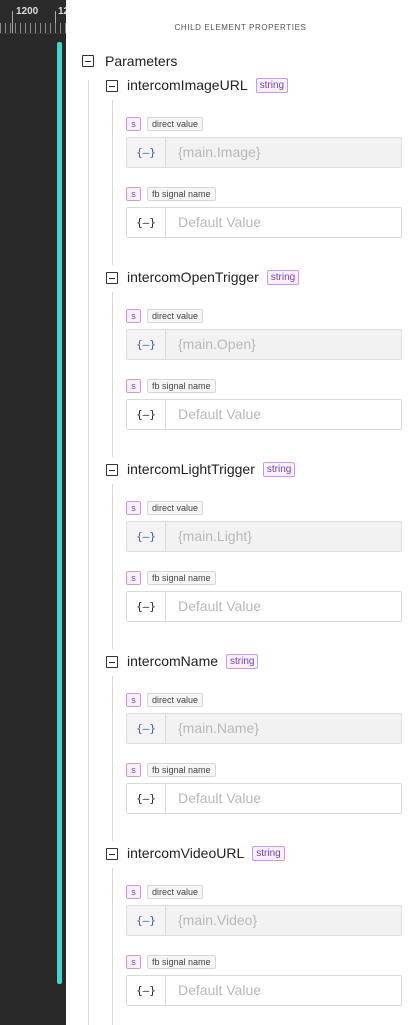 This screenshot has height=1025, width=415. I want to click on param-name: intercomLightTrigger string, so click(211, 469).